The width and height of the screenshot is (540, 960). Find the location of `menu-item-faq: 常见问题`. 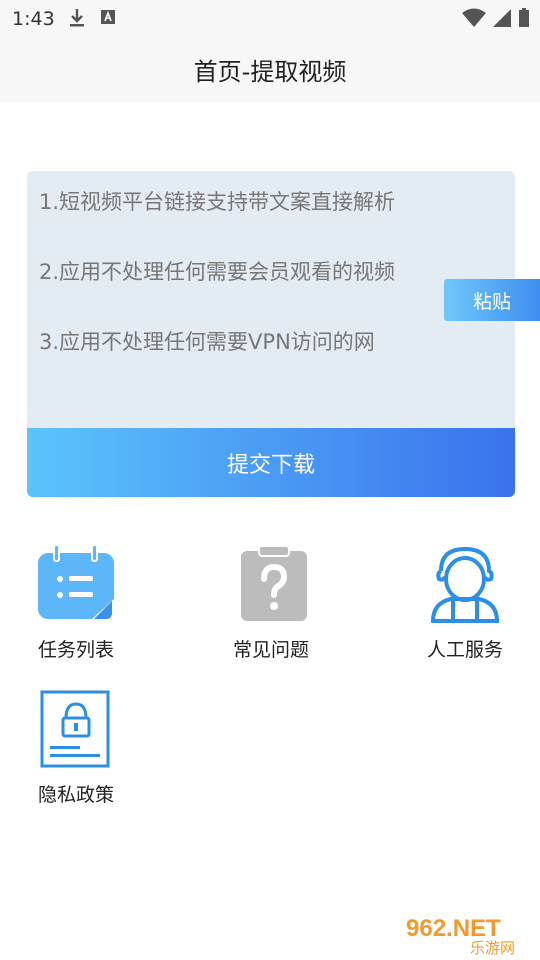

menu-item-faq: 常见问题 is located at coordinates (271, 603).